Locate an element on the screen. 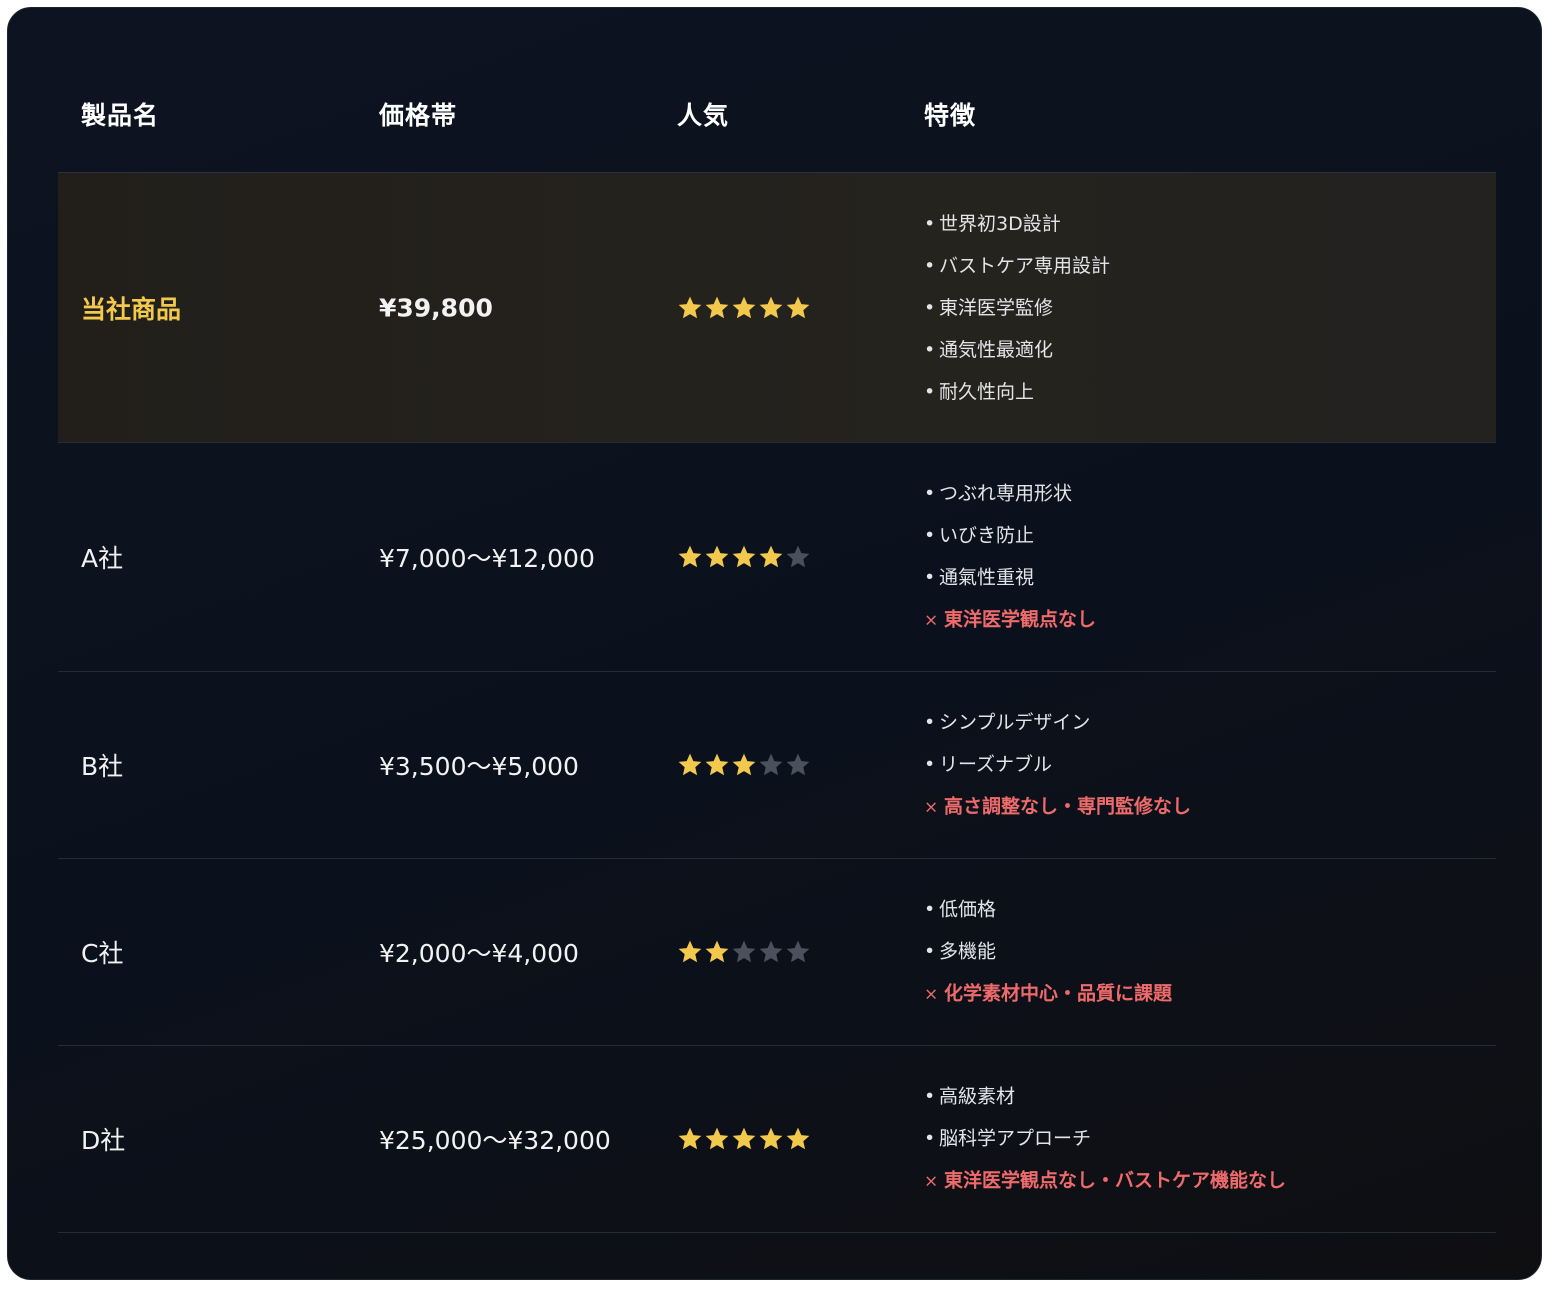 This screenshot has width=1549, height=1293. product-name: C社 is located at coordinates (102, 953).